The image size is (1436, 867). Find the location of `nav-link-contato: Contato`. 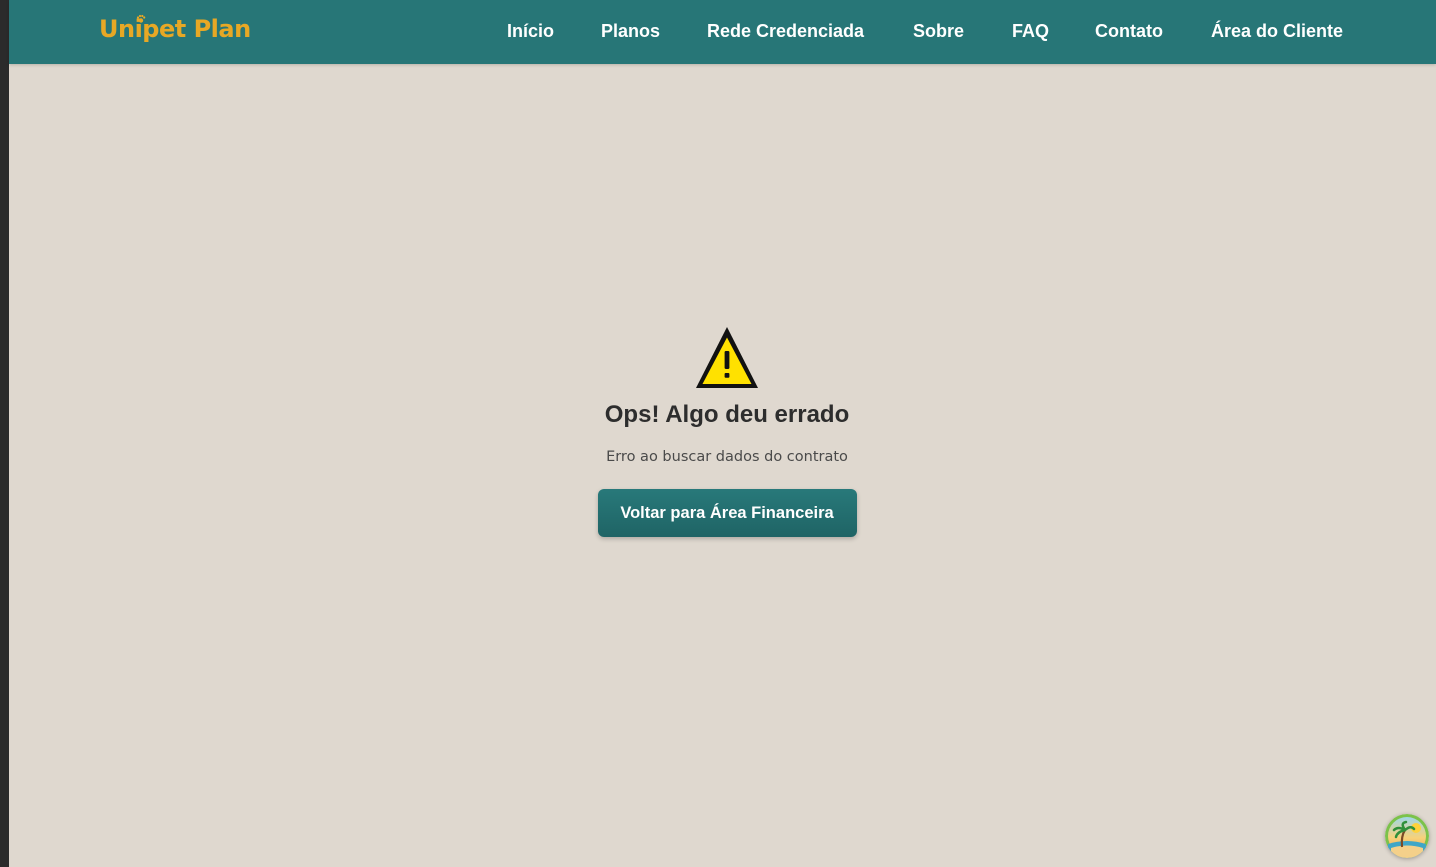

nav-link-contato: Contato is located at coordinates (1129, 31).